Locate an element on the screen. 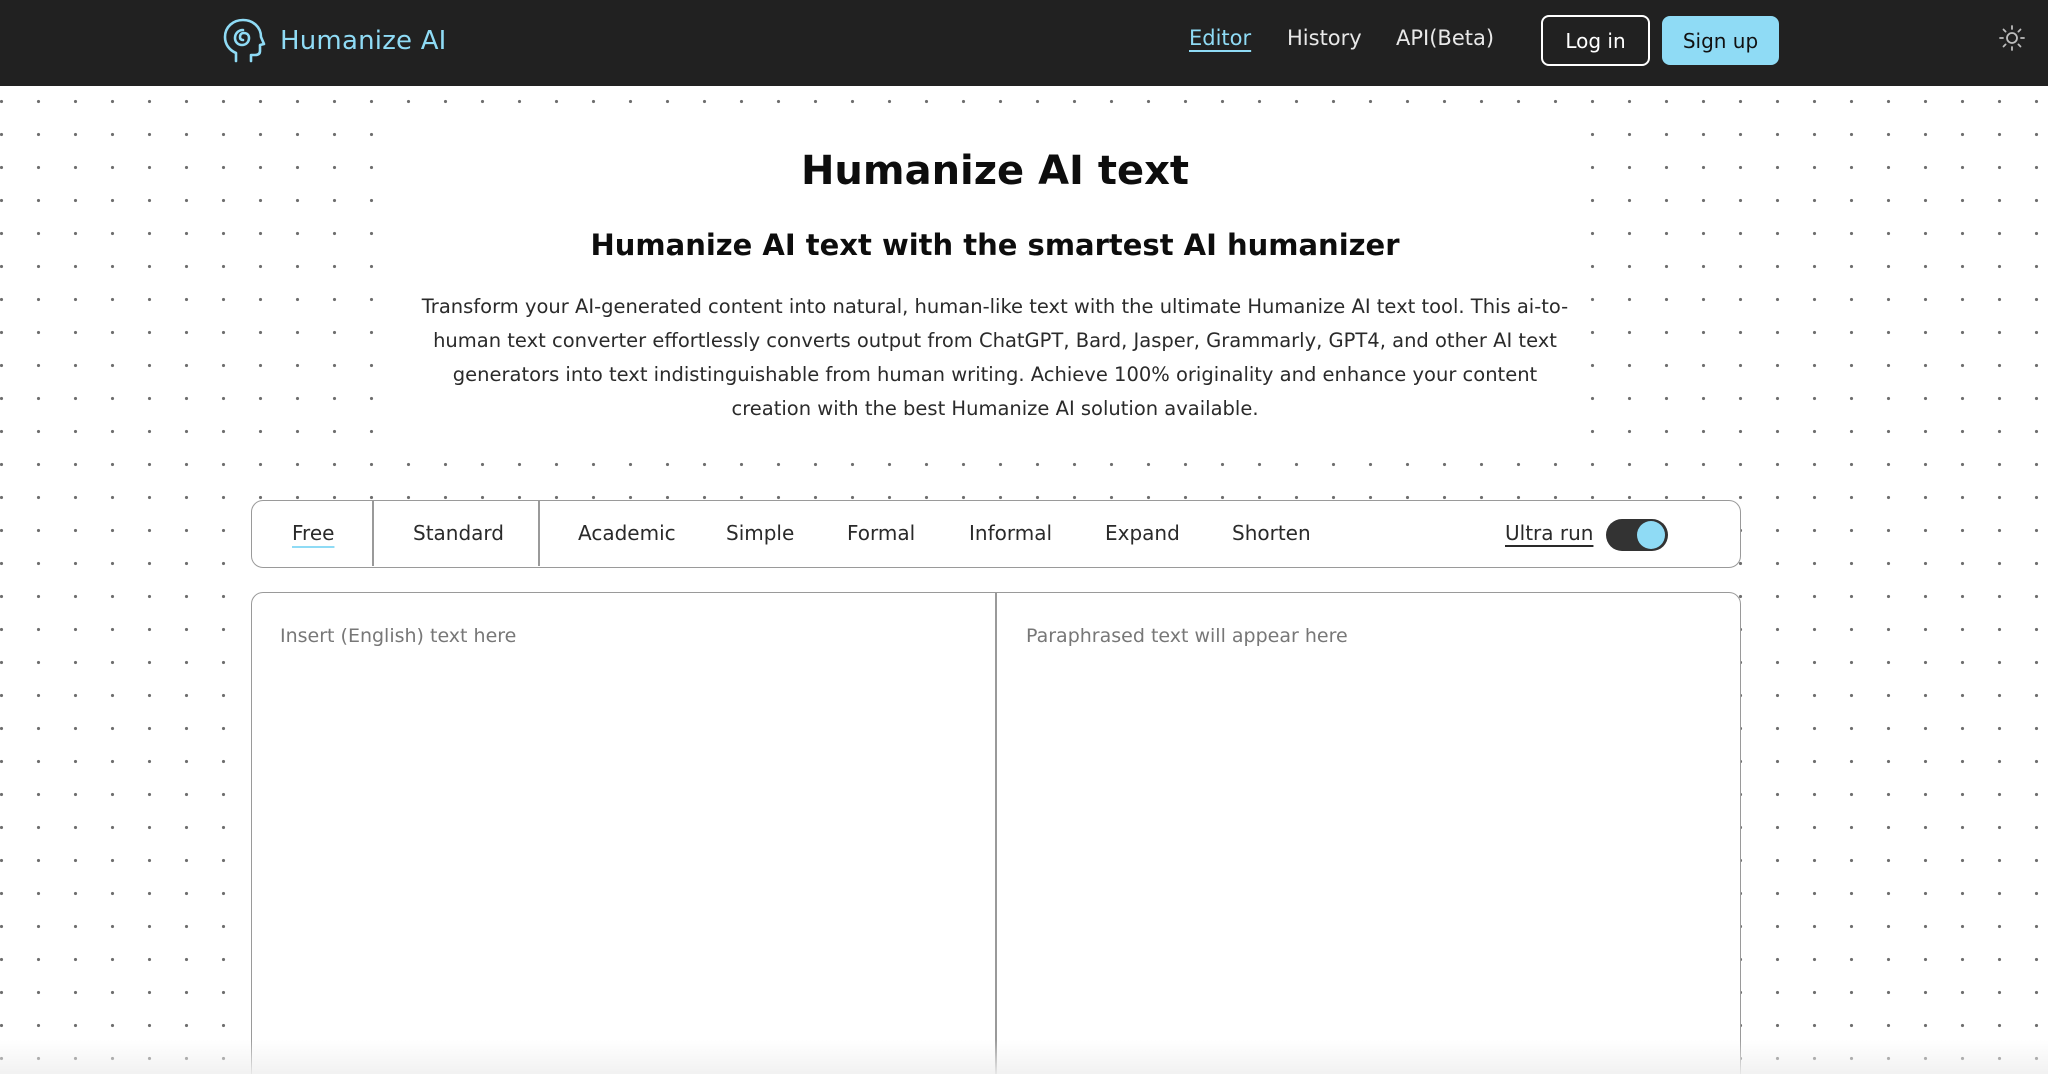  brand-logo: Humanize AI is located at coordinates (334, 41).